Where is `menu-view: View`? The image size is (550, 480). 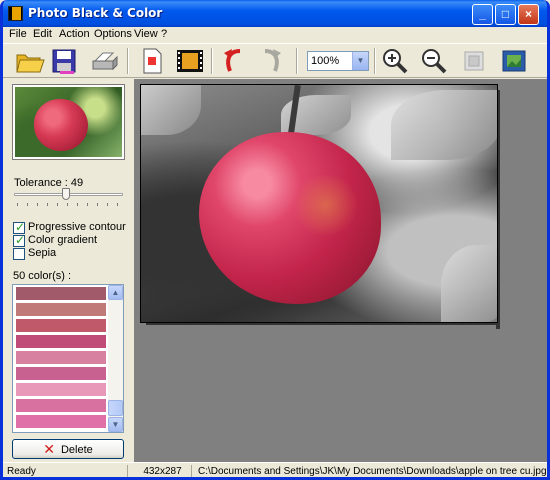 menu-view: View is located at coordinates (146, 34).